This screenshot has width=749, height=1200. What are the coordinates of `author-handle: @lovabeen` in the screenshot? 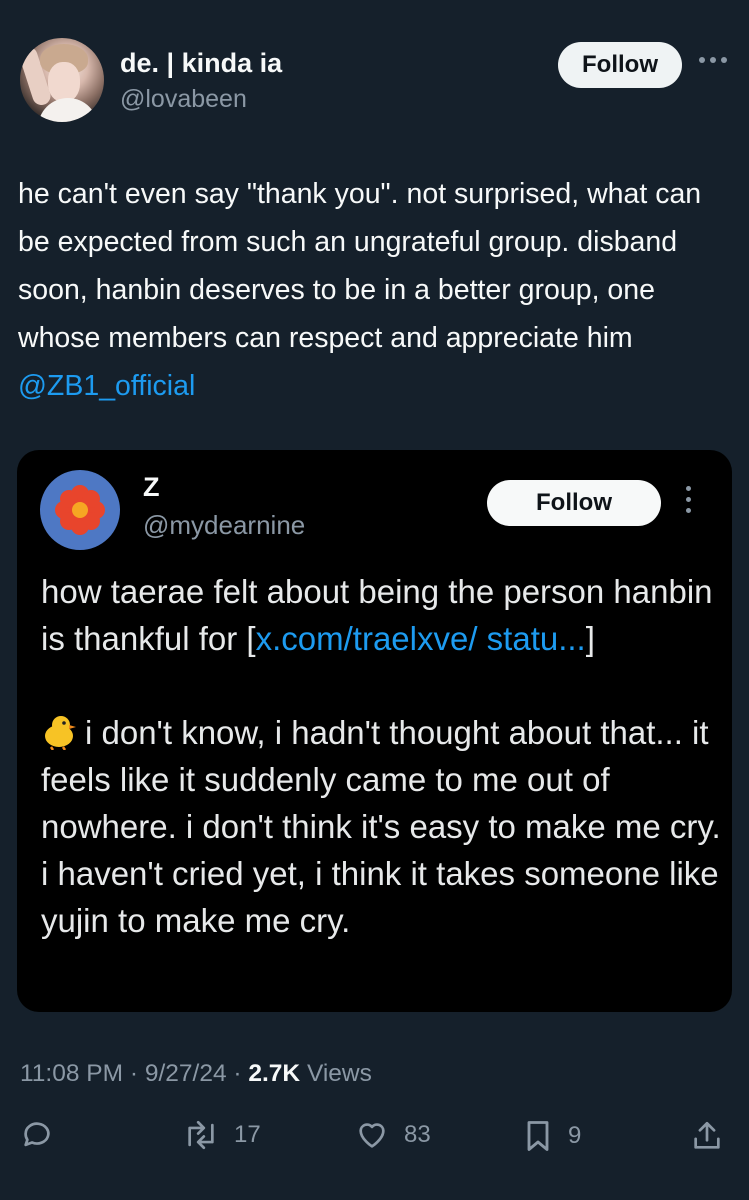 It's located at (183, 99).